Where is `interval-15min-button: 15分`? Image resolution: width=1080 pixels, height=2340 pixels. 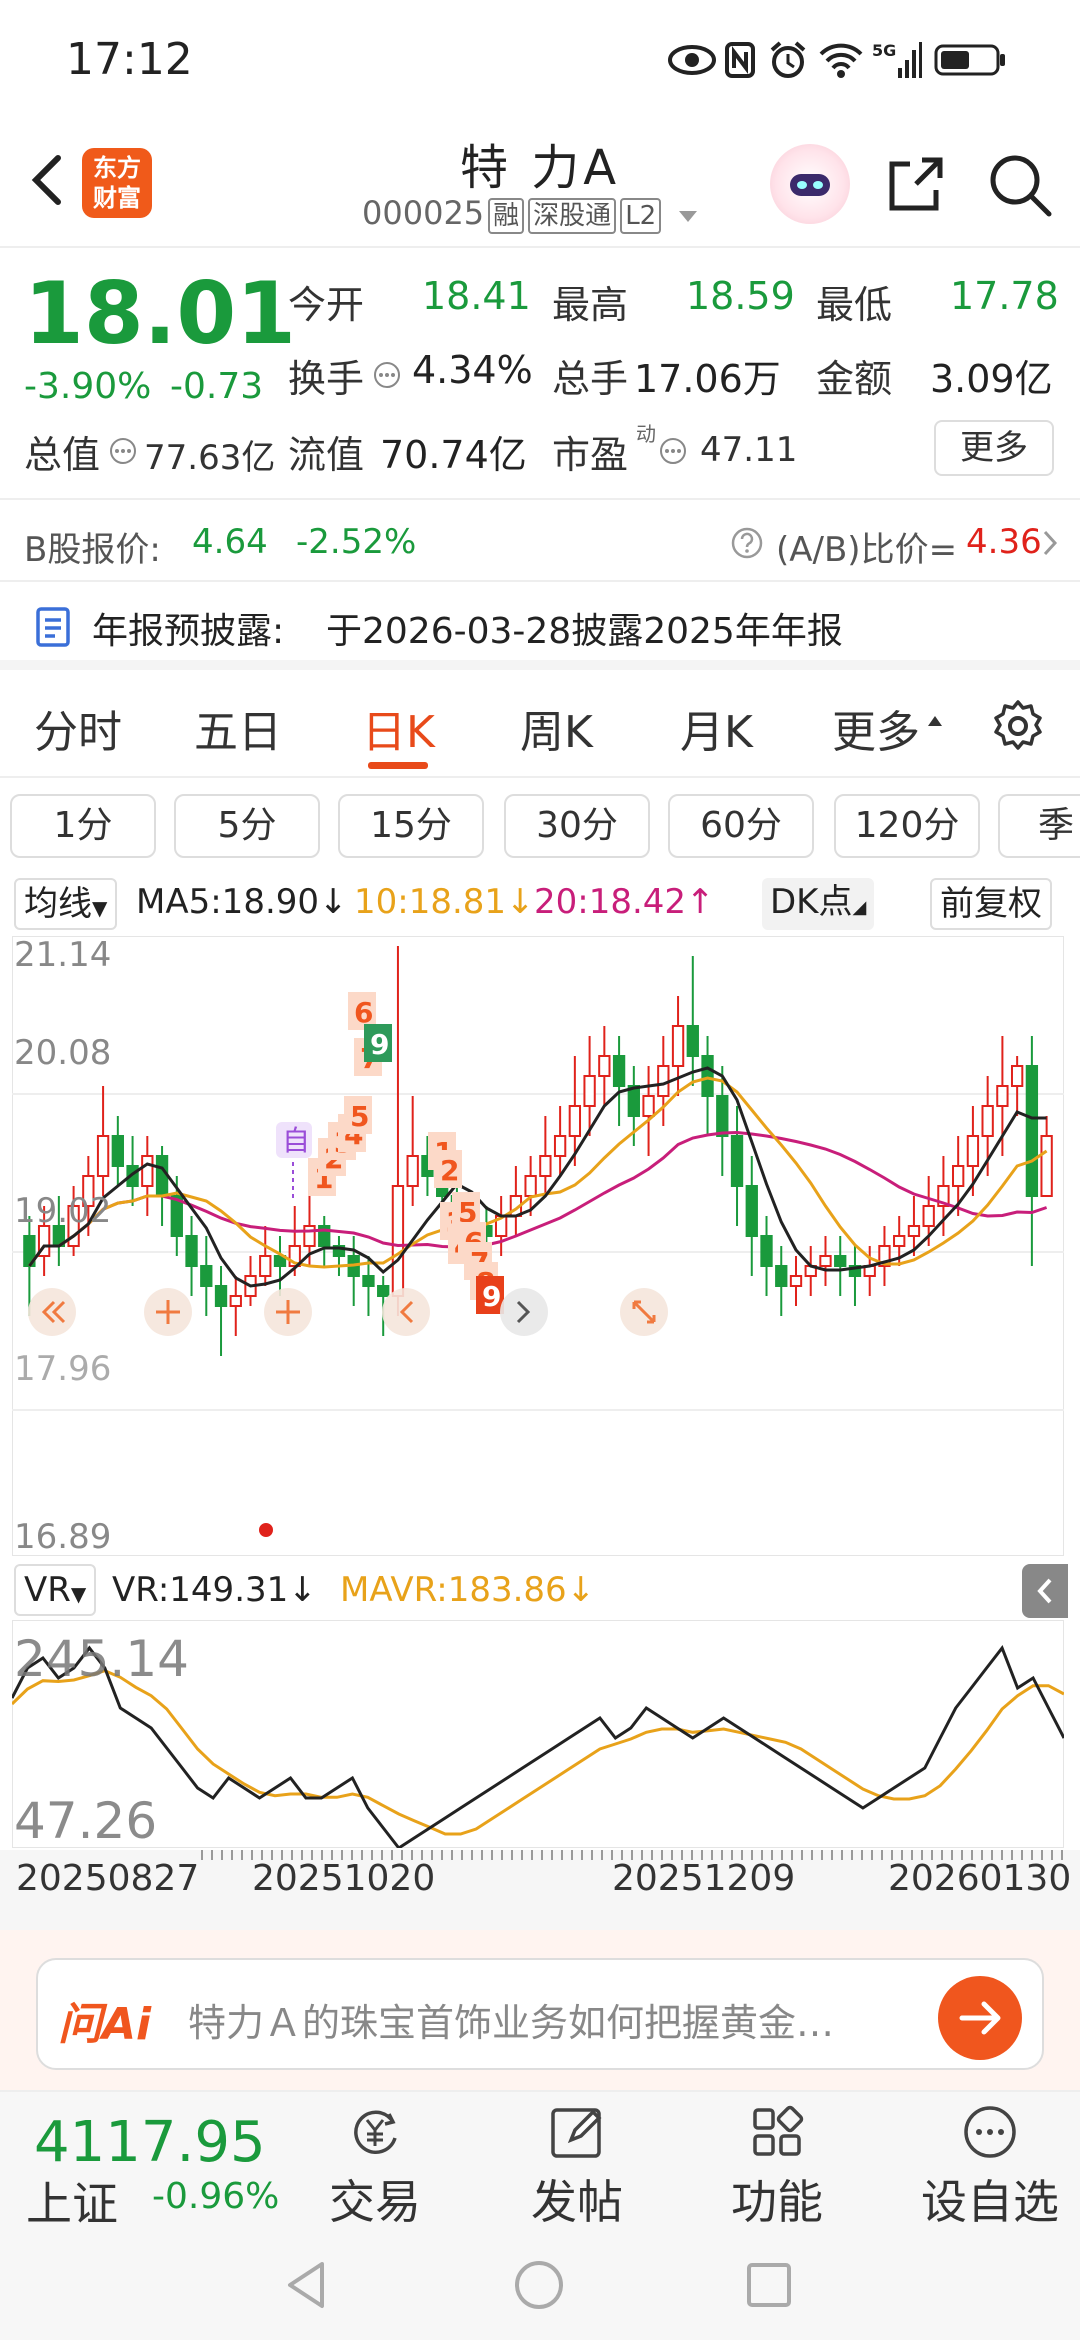
interval-15min-button: 15分 is located at coordinates (411, 826).